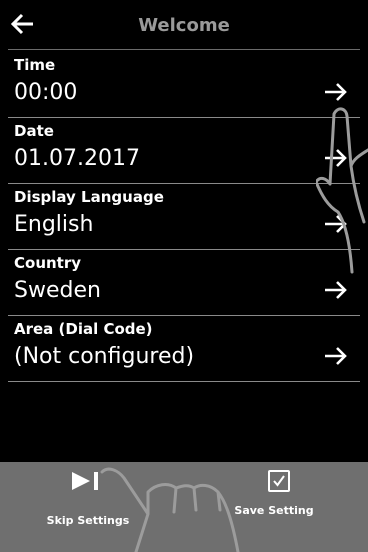 The image size is (368, 552). I want to click on setting-label: Time, so click(35, 65).